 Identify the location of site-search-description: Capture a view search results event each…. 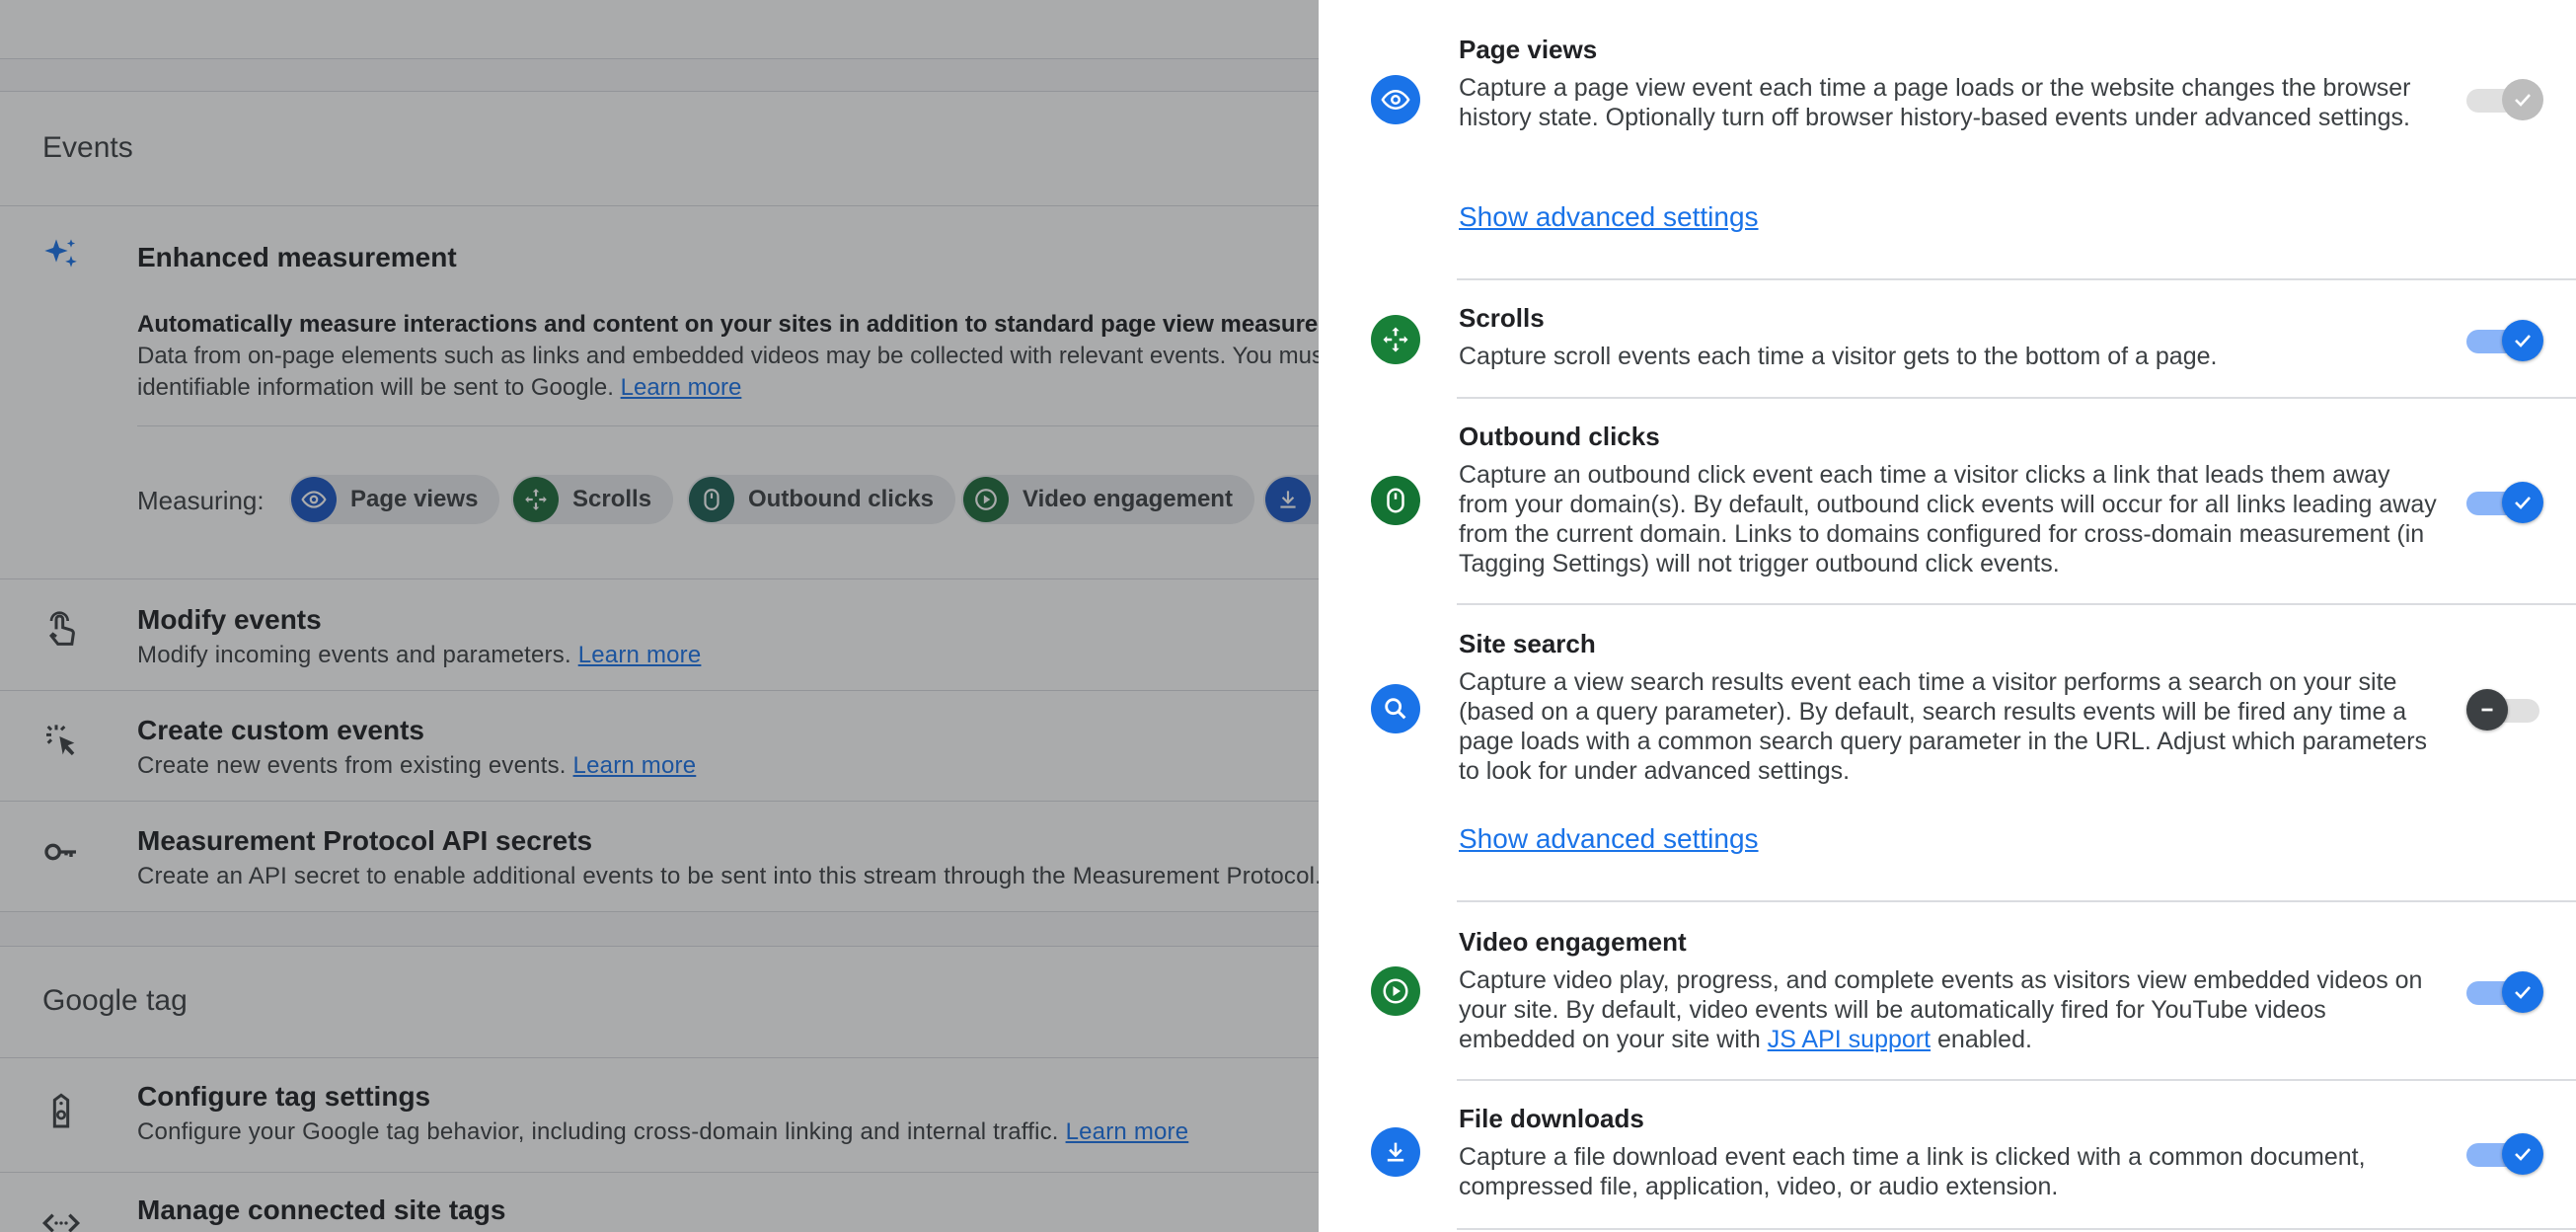
(1943, 726).